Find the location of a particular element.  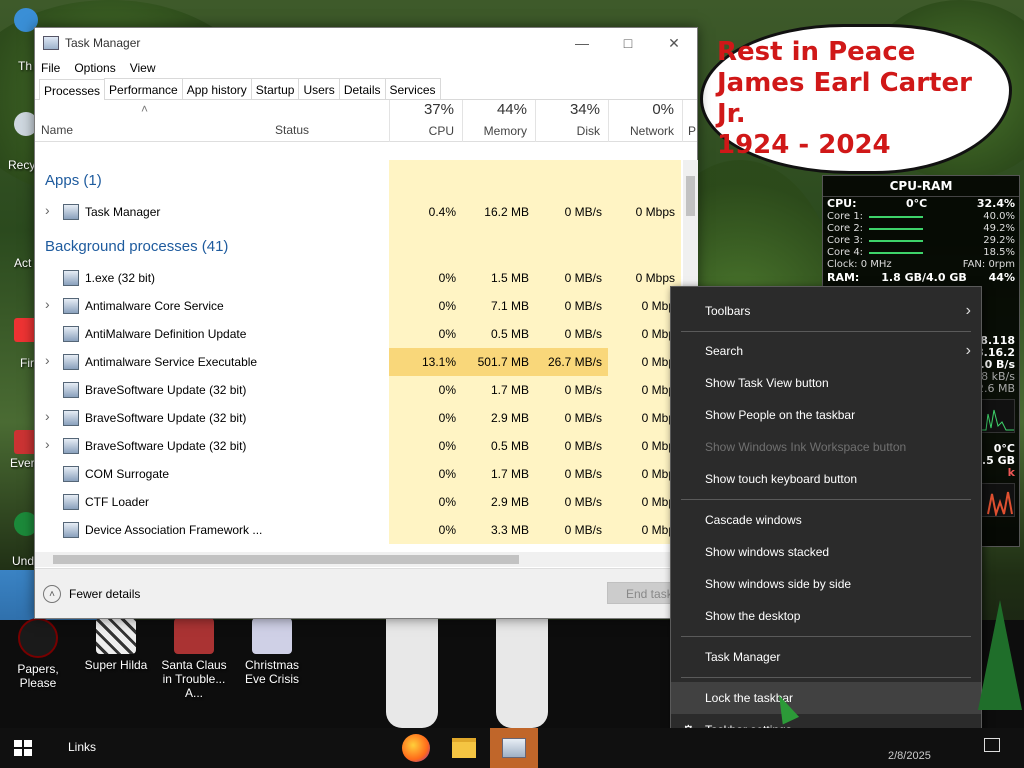

tab-users: Users is located at coordinates (319, 88).